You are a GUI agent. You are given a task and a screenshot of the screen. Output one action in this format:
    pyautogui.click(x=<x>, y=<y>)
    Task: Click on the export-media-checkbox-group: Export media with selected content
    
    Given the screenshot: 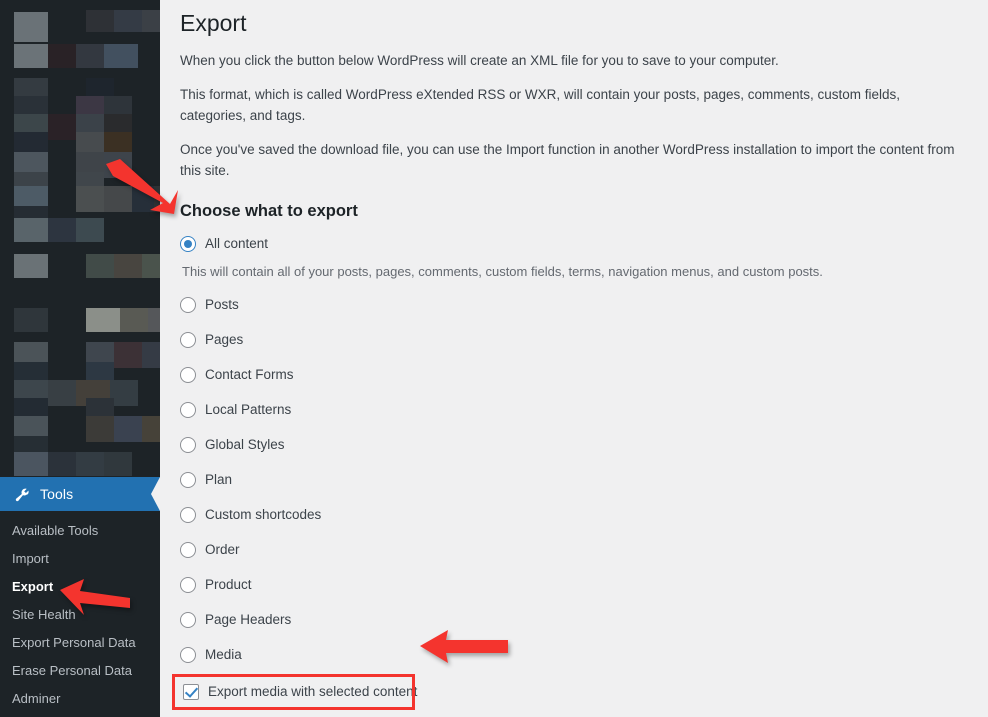 What is the action you would take?
    pyautogui.click(x=296, y=691)
    